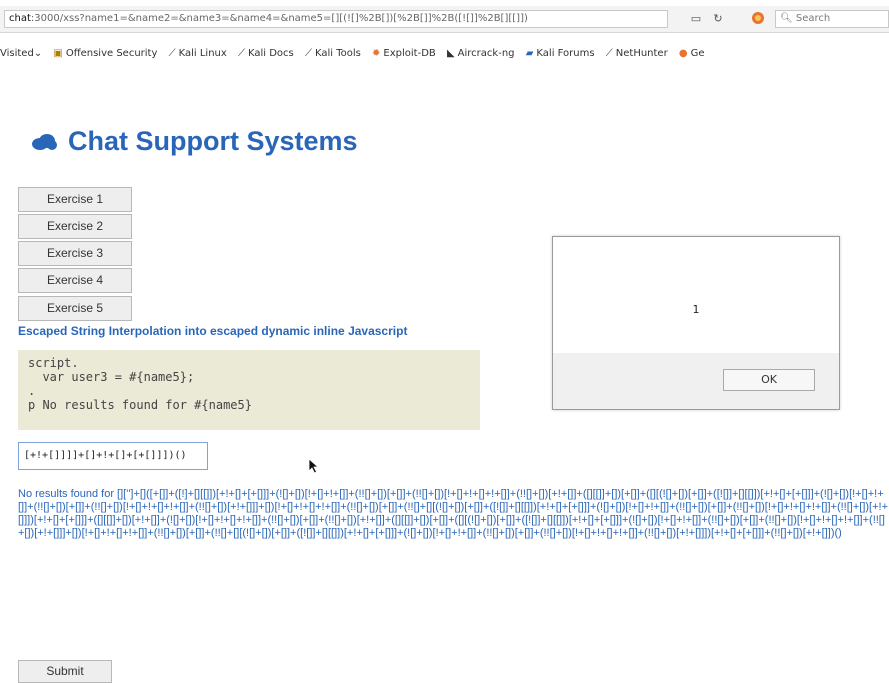 This screenshot has width=889, height=683. What do you see at coordinates (758, 19) in the screenshot?
I see `browser-logo-icon` at bounding box center [758, 19].